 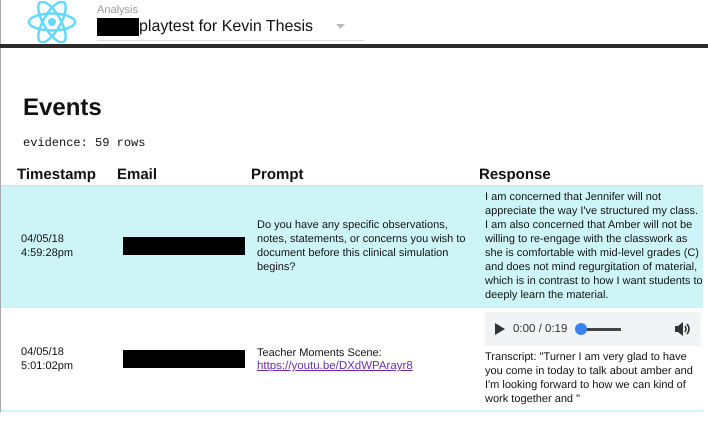 I want to click on play-icon, so click(x=500, y=329).